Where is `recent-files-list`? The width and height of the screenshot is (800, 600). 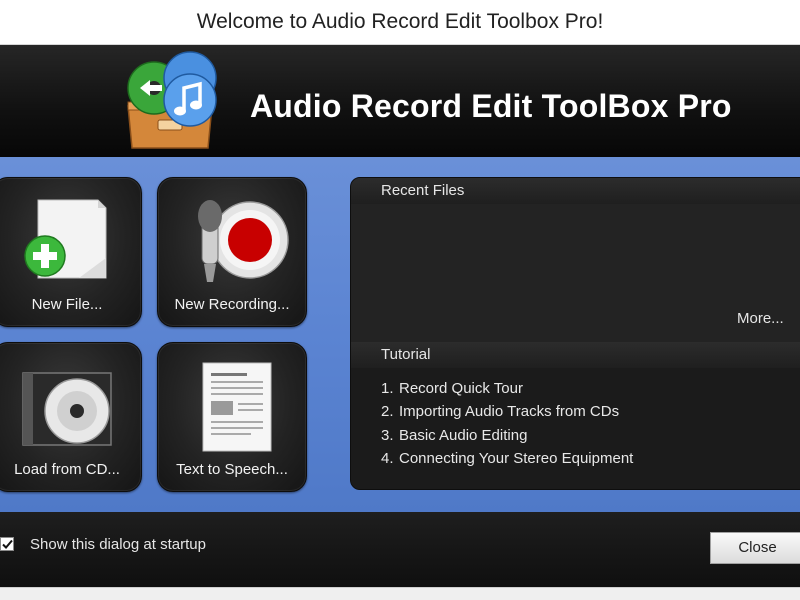 recent-files-list is located at coordinates (575, 274).